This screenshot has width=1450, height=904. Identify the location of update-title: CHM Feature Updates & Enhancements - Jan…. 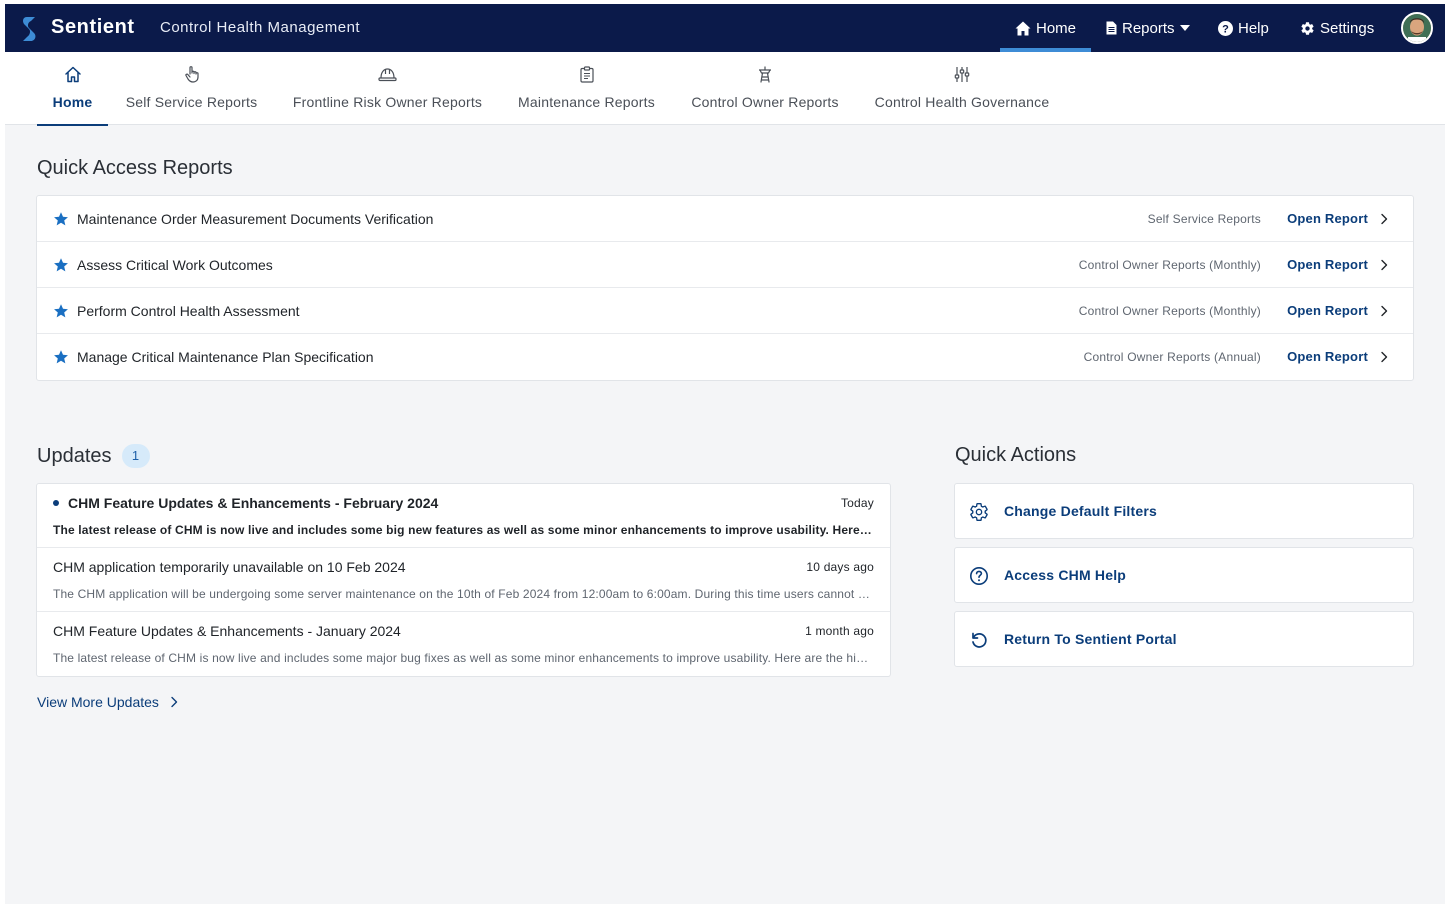
(227, 631).